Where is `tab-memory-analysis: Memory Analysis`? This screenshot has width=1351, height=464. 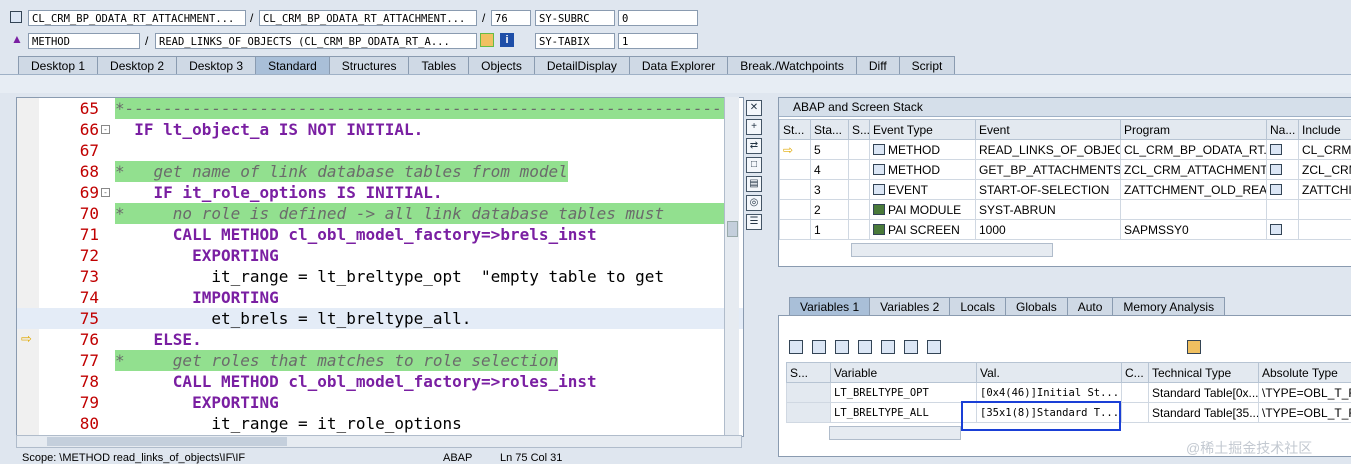
tab-memory-analysis: Memory Analysis is located at coordinates (1169, 306).